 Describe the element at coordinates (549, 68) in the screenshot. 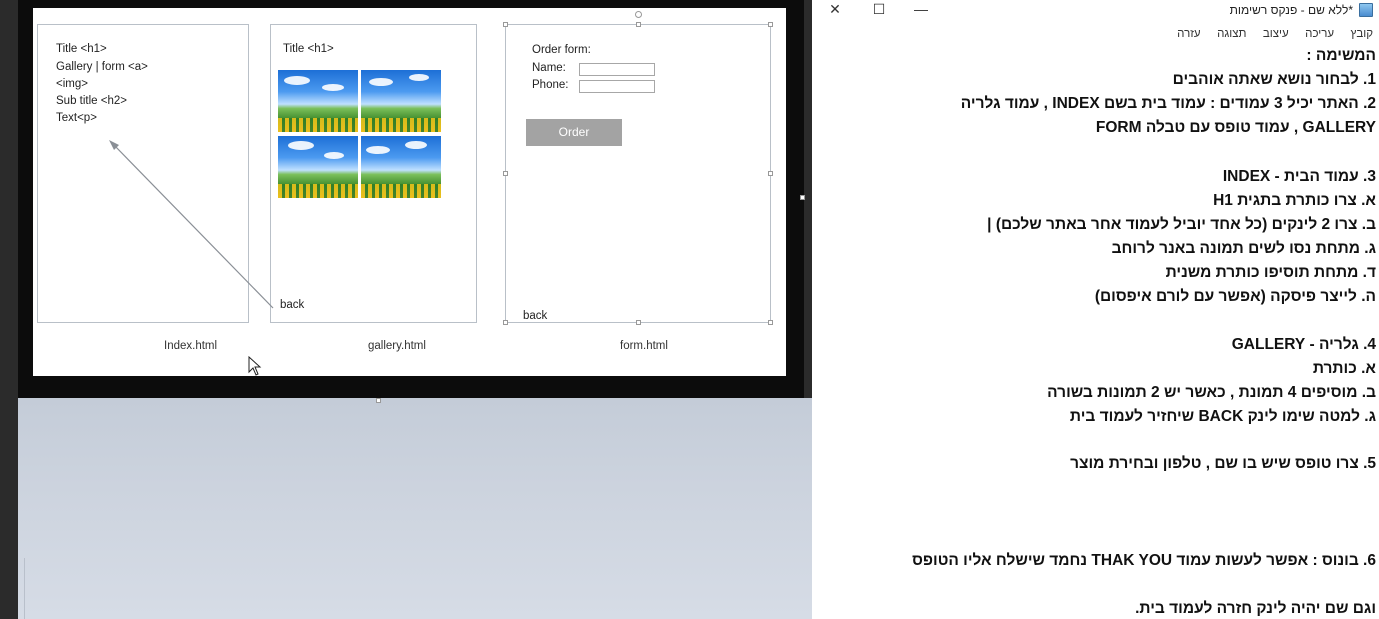

I see `form-name-label: Name:` at that location.